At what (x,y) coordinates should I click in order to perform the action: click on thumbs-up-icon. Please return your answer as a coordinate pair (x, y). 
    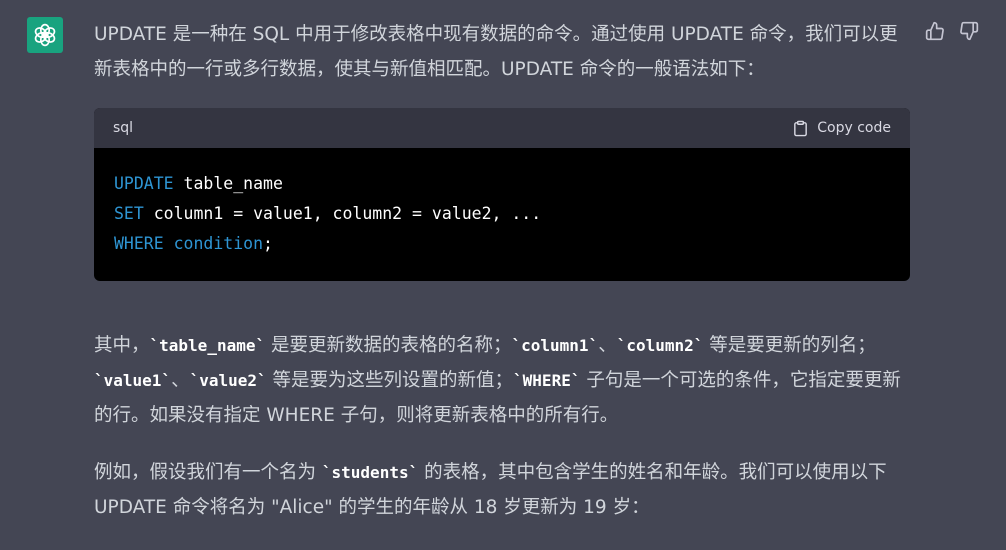
    Looking at the image, I should click on (934, 31).